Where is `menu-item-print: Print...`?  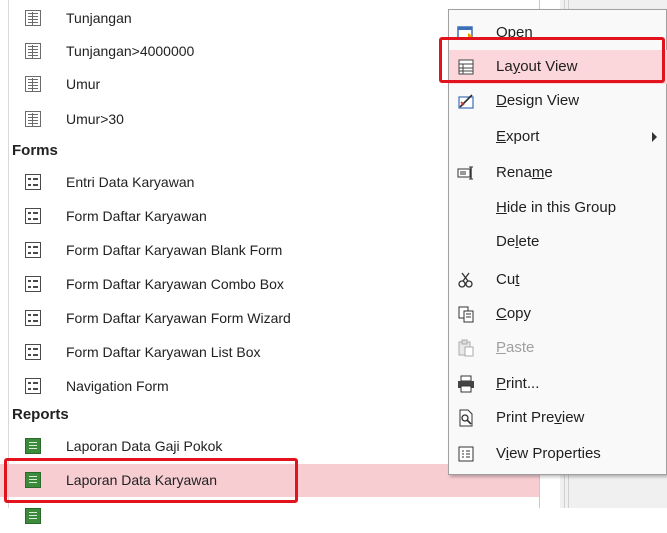
menu-item-print: Print... is located at coordinates (558, 384).